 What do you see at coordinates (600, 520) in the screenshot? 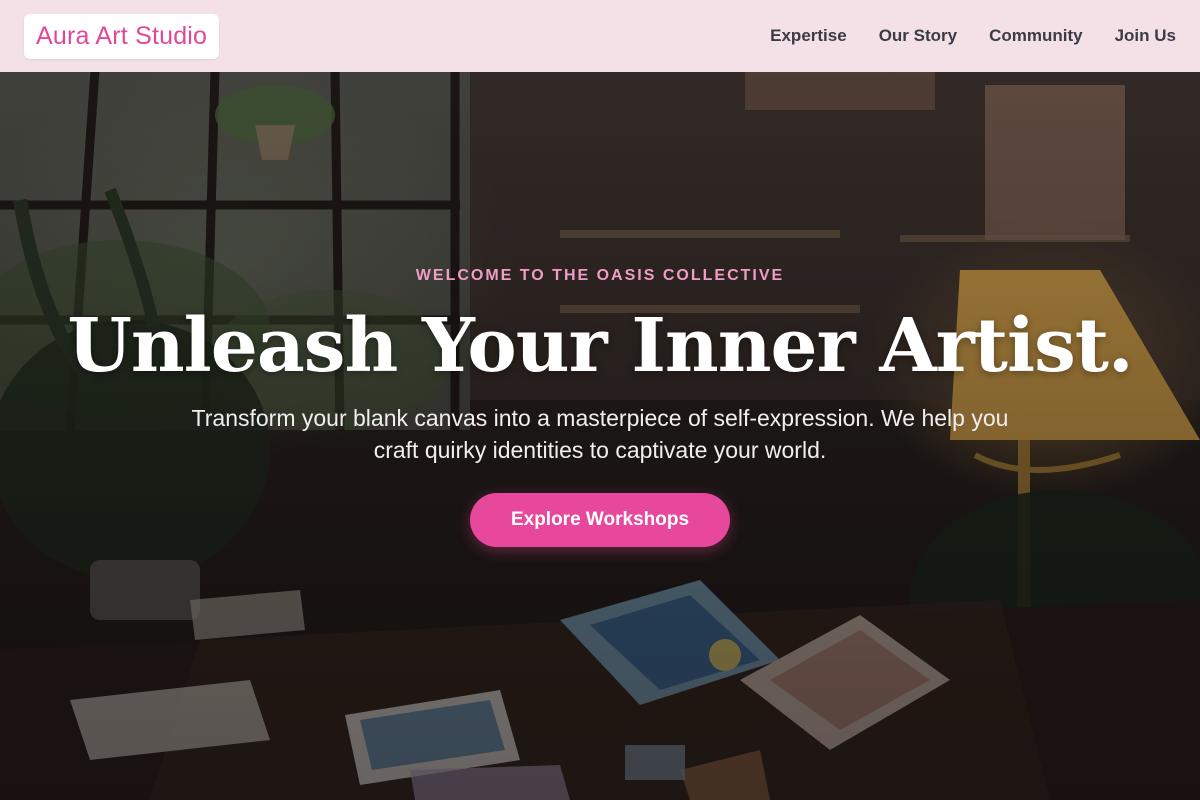
I see `explore-workshops-button: Explore Workshops` at bounding box center [600, 520].